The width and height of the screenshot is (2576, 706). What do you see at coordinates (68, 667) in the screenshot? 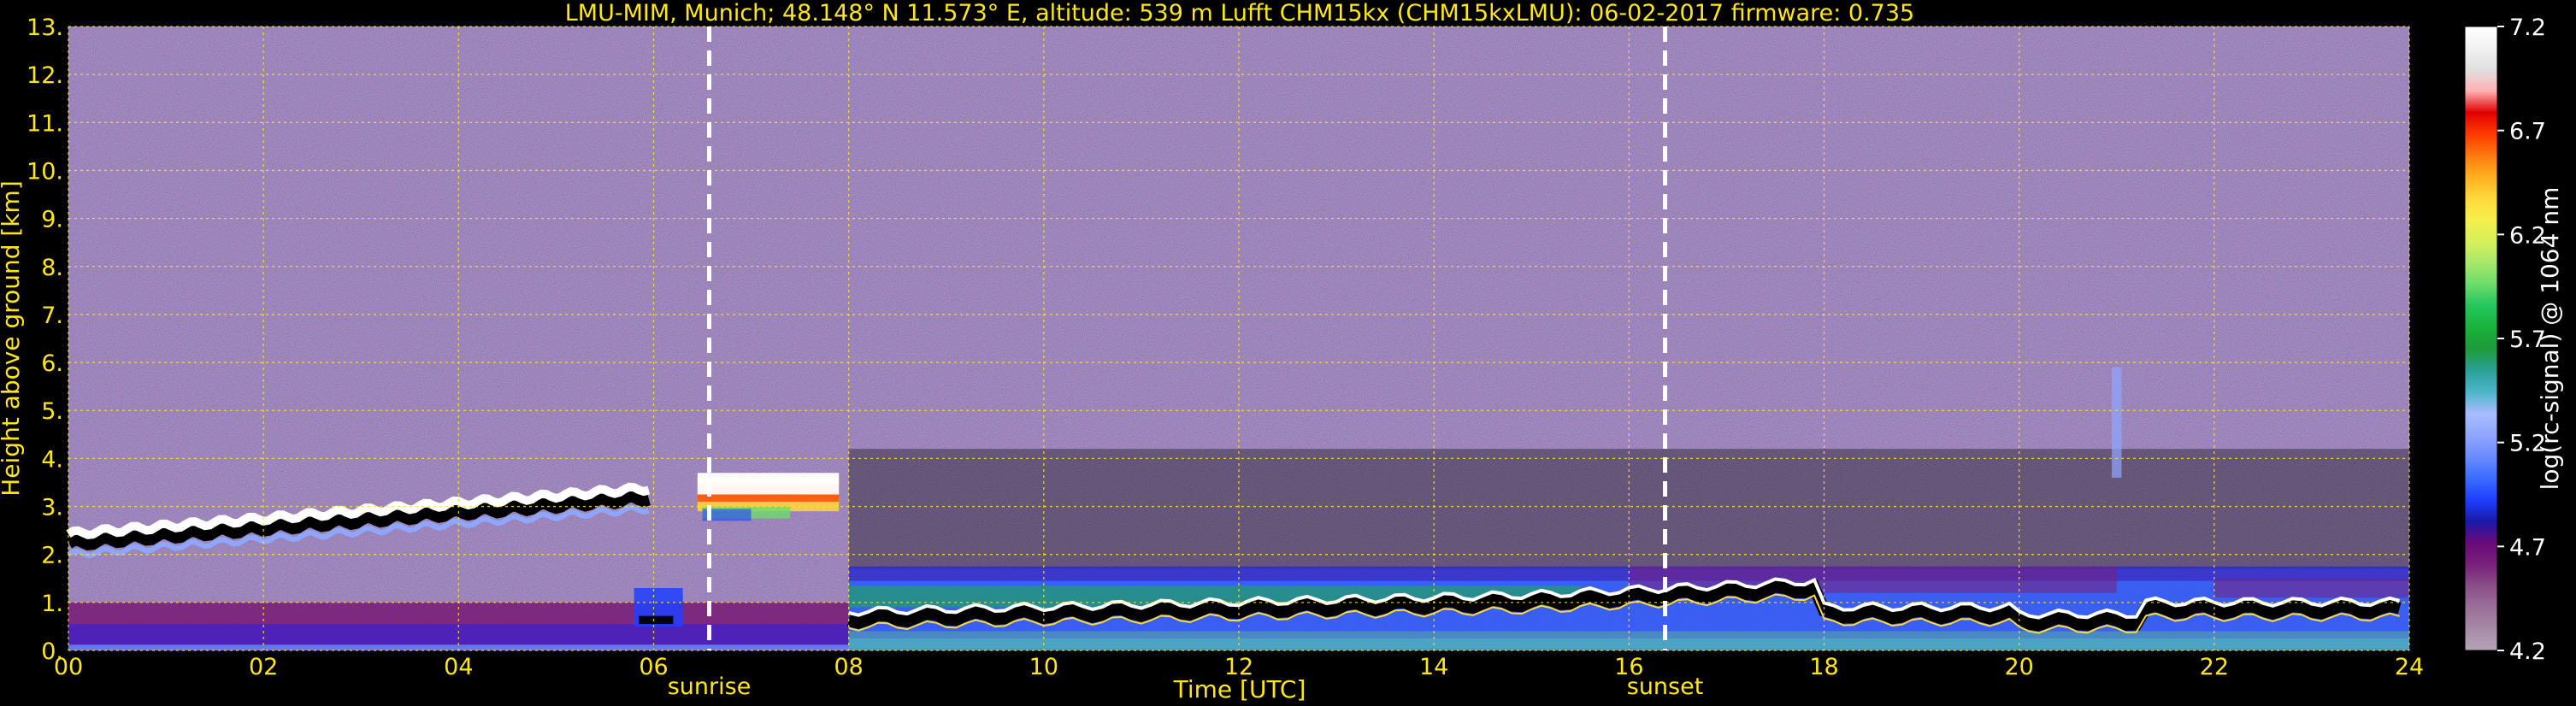
I see `x-tick-label: 00` at bounding box center [68, 667].